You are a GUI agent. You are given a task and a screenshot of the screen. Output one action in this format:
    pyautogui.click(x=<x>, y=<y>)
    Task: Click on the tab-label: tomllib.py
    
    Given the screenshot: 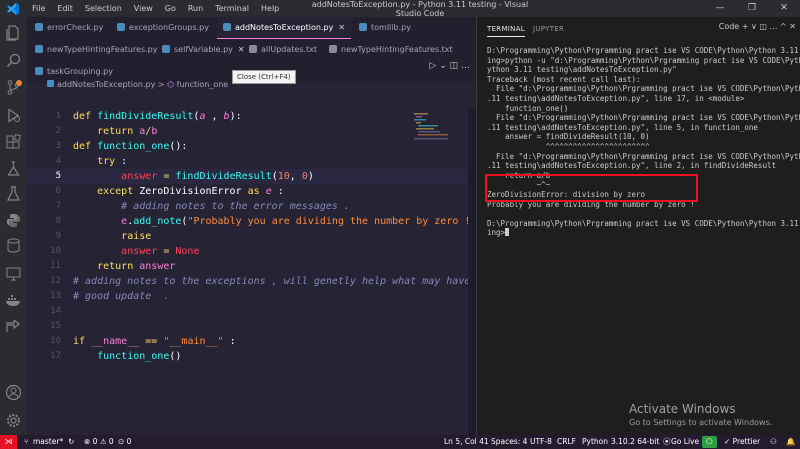 What is the action you would take?
    pyautogui.click(x=391, y=27)
    